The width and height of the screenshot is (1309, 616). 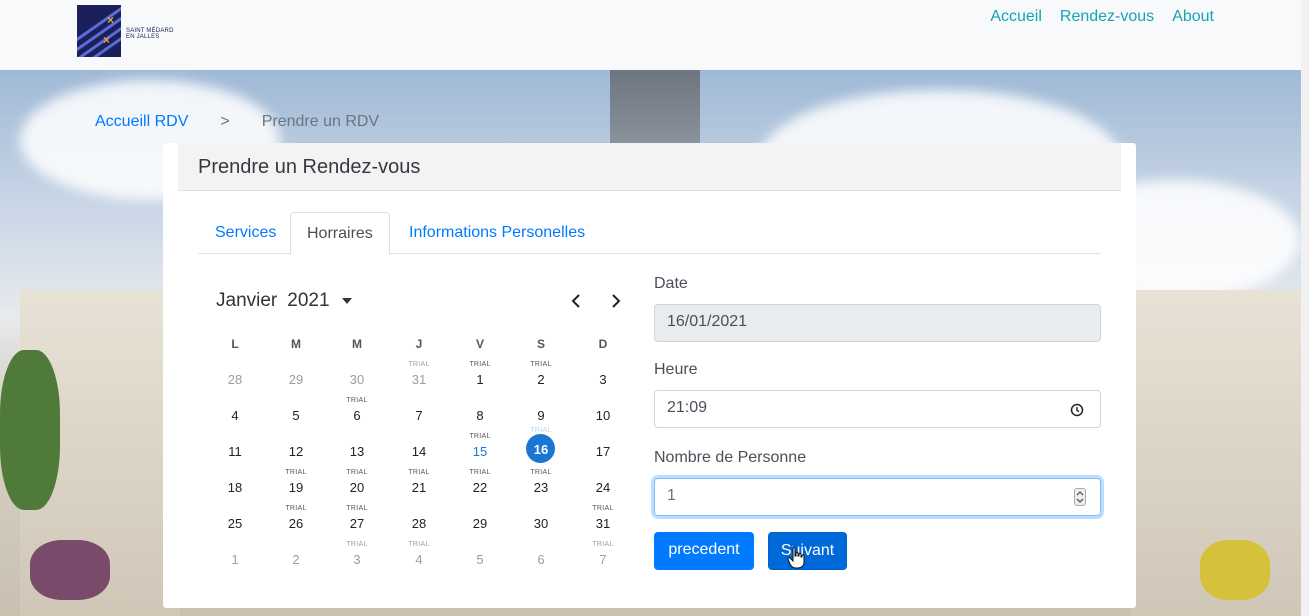 What do you see at coordinates (419, 450) in the screenshot?
I see `calendar-day: 14` at bounding box center [419, 450].